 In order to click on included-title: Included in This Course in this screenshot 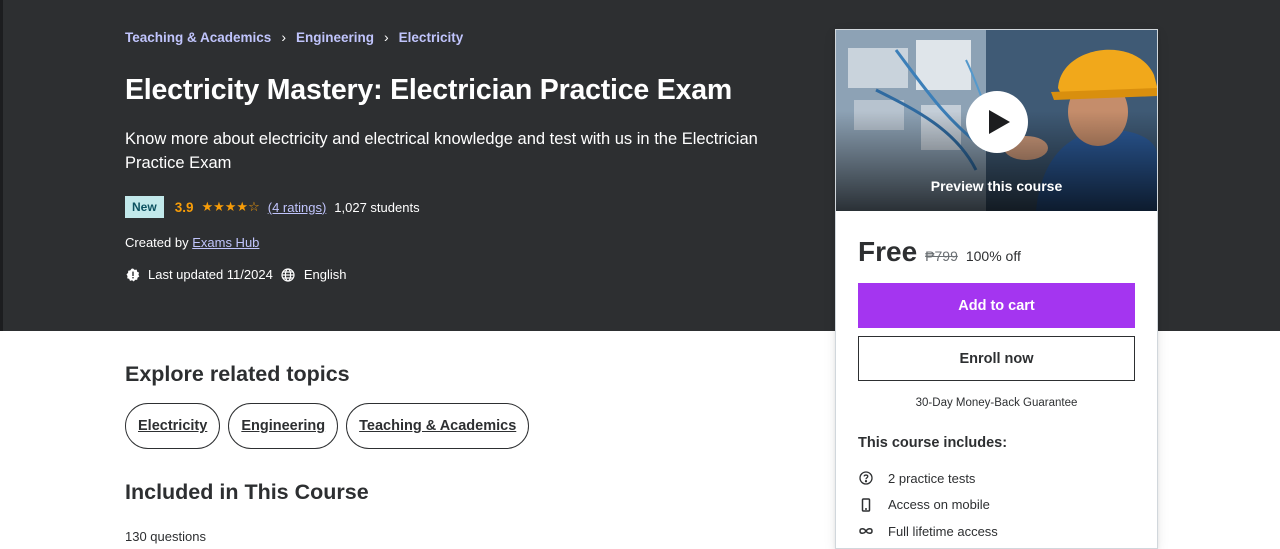, I will do `click(247, 492)`.